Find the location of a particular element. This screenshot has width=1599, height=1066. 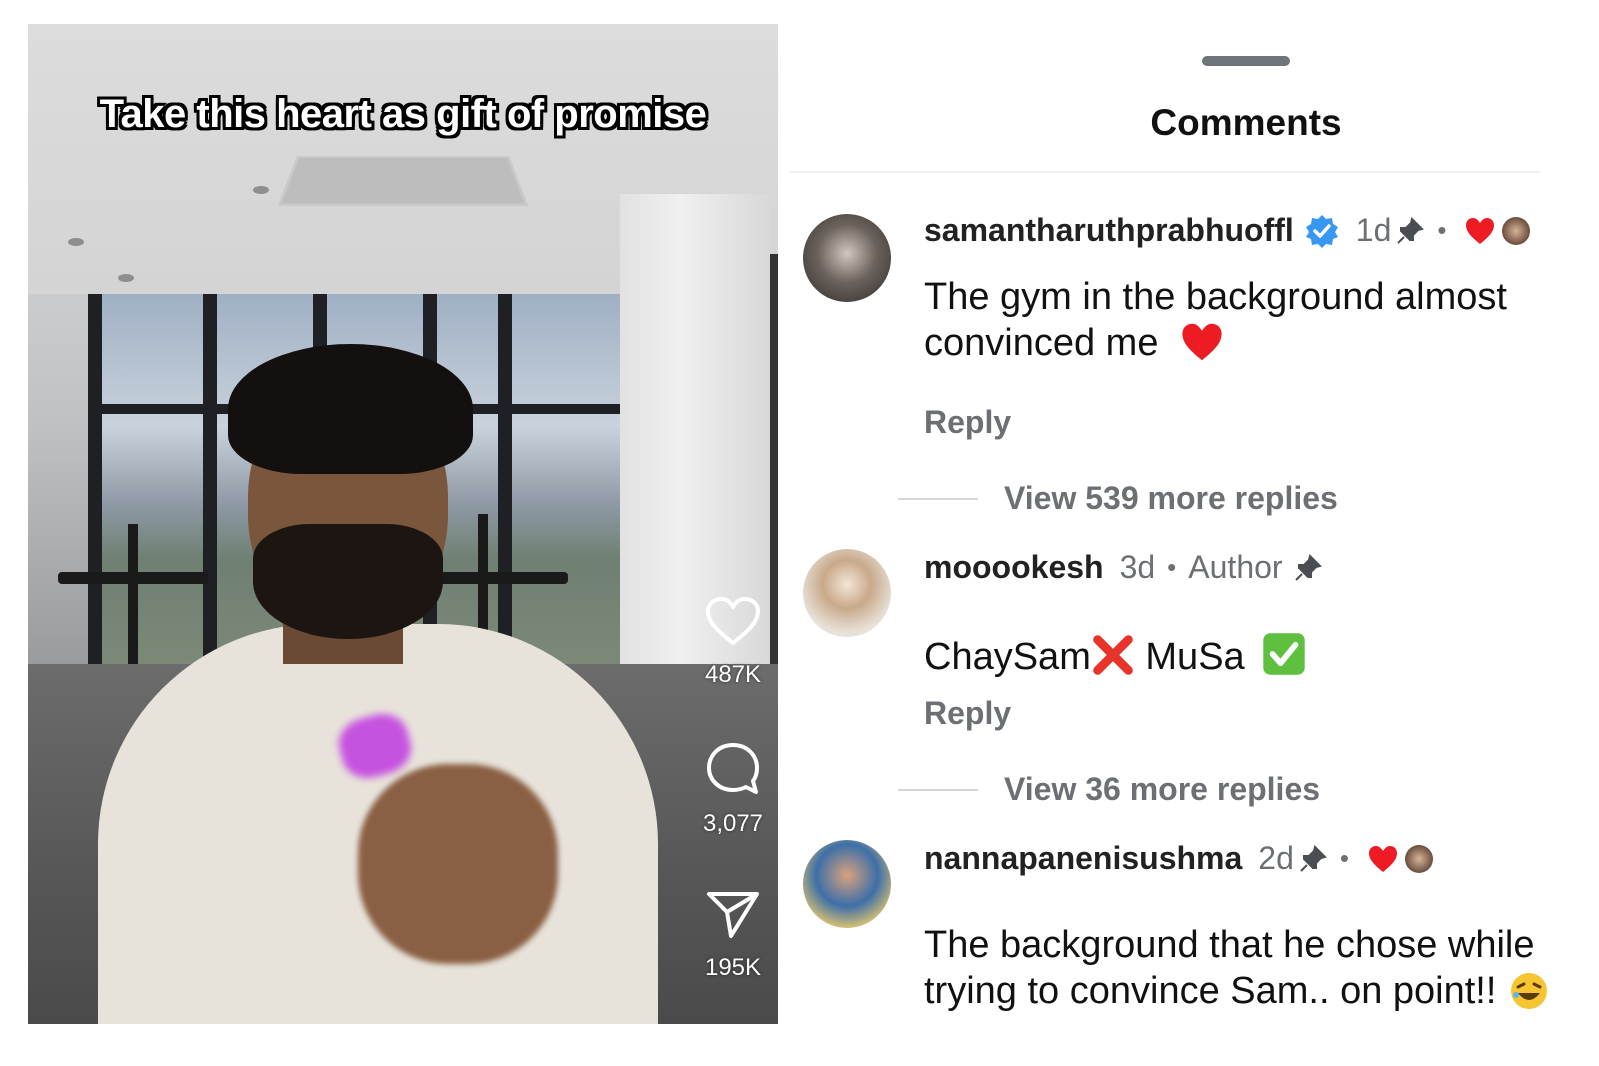

comment-header: mooookesh 3d • Author is located at coordinates (1123, 567).